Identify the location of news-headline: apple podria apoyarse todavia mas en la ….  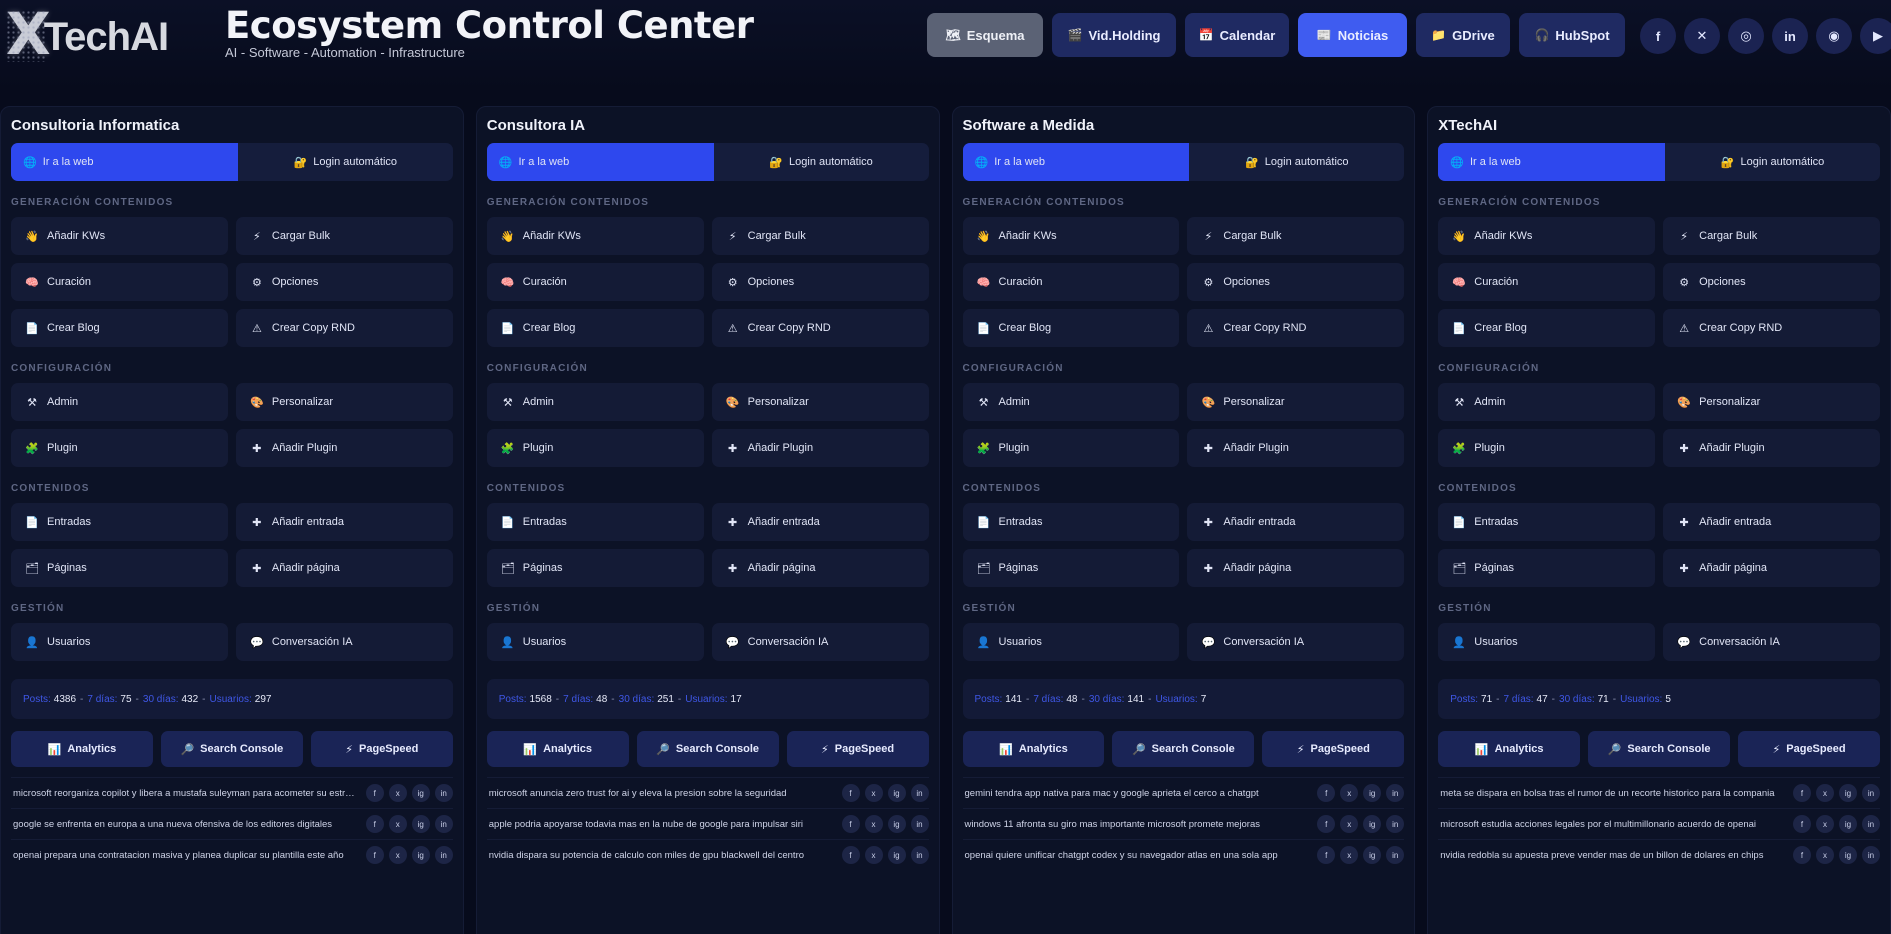
(664, 824).